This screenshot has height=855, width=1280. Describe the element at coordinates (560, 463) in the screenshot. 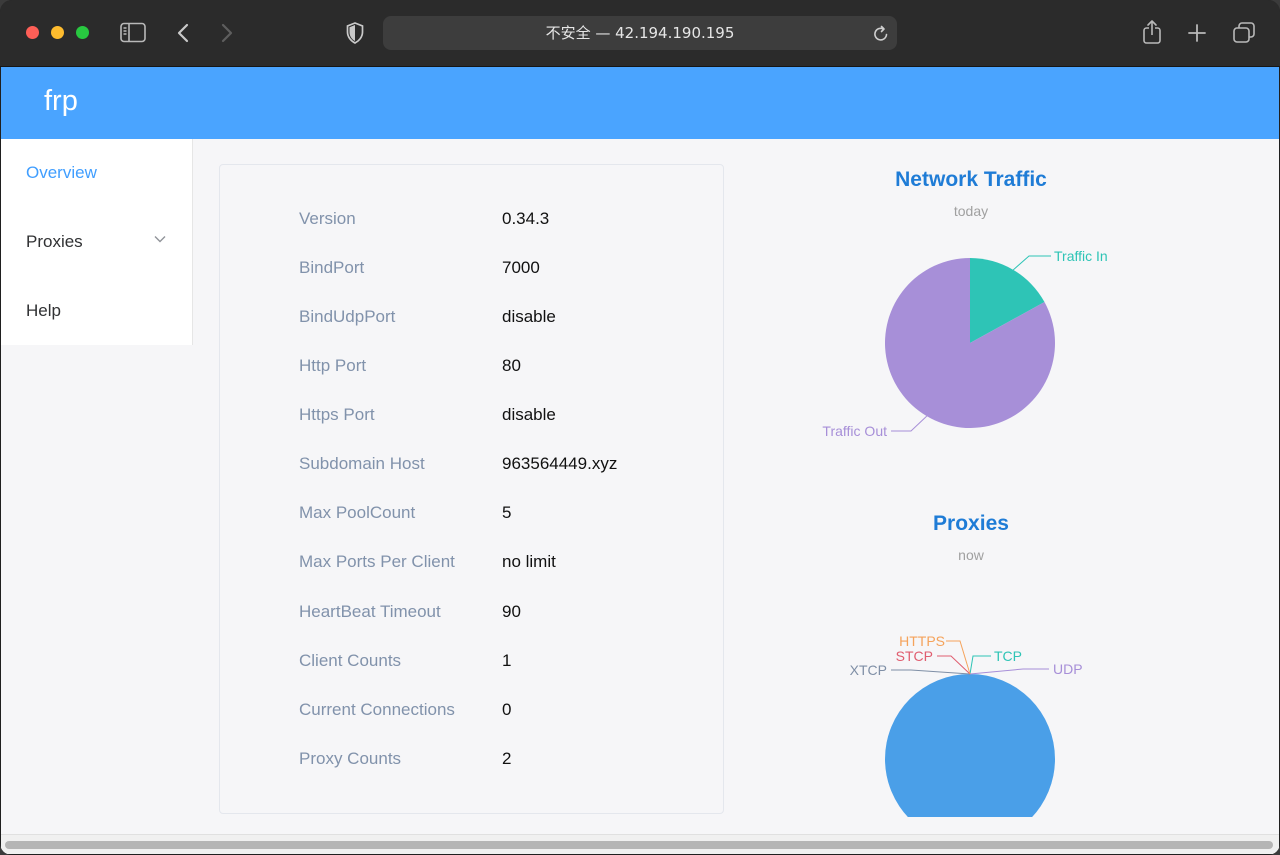

I see `info-value: 963564449.xyz` at that location.